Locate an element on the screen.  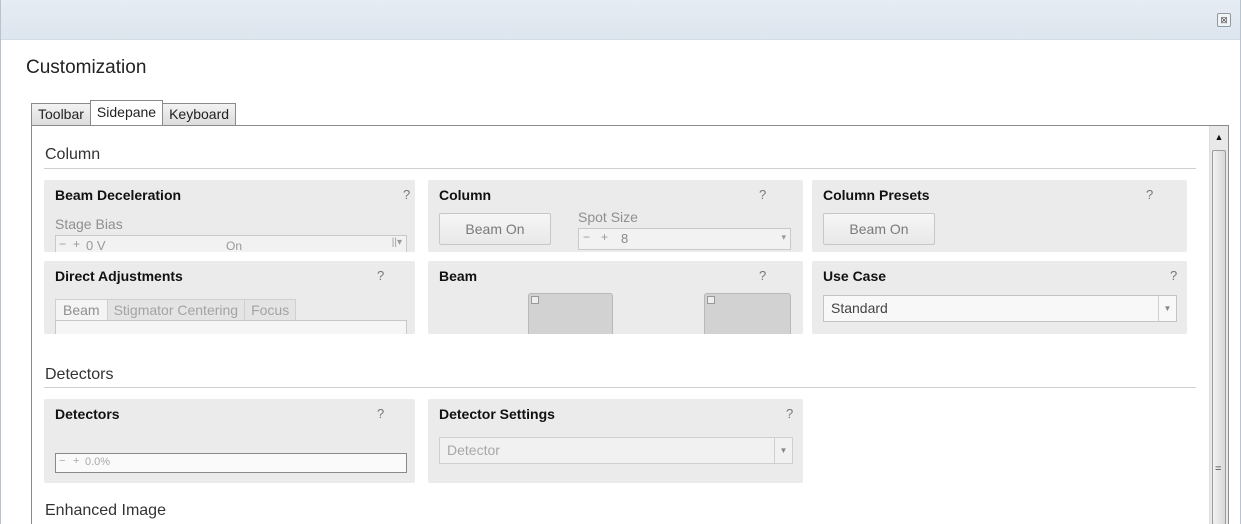
tab-keyboard: Keyboard is located at coordinates (199, 114).